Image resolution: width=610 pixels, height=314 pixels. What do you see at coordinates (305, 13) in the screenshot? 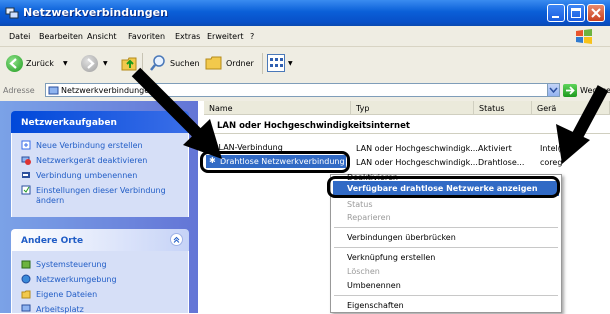
I see `title-bar: Netzwerkverbindungen` at bounding box center [305, 13].